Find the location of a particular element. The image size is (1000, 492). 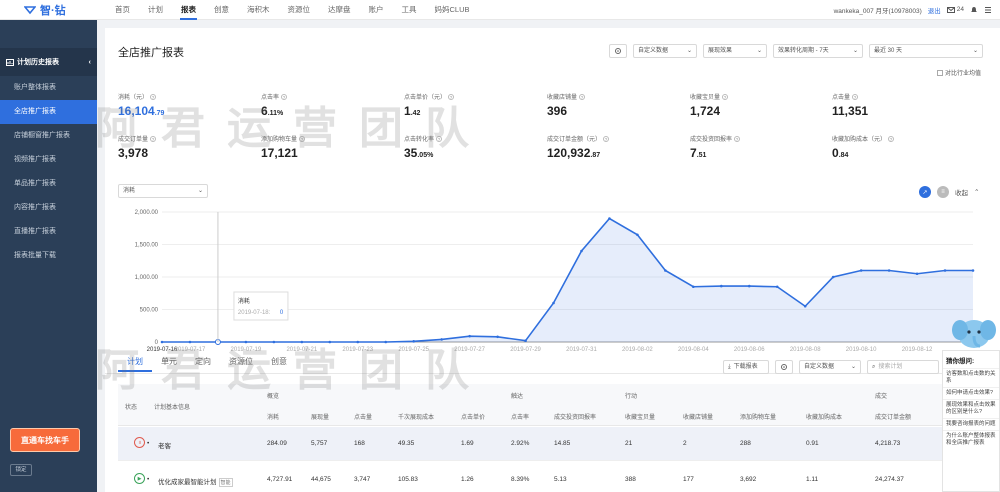

sidebar-item: 报表批量下载 is located at coordinates (48, 256).